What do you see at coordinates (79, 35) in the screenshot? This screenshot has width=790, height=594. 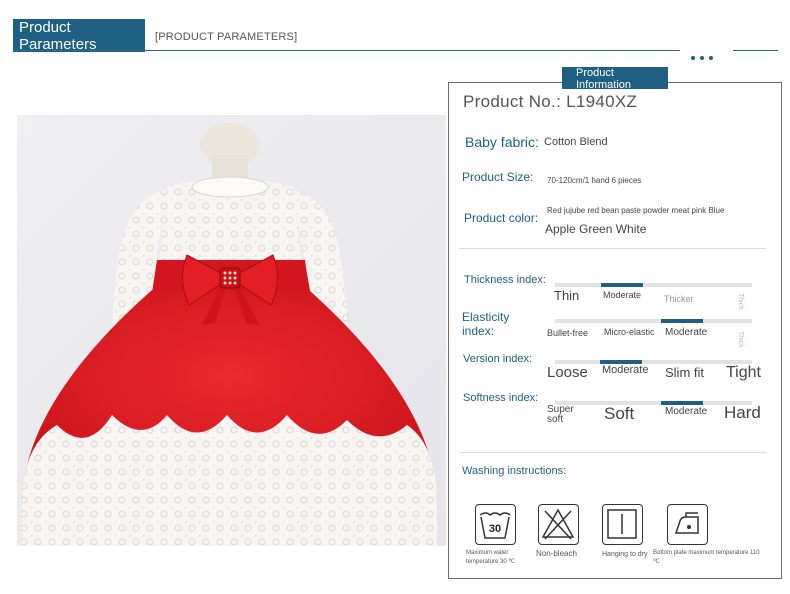 I see `section-title-tab: Product Parameters` at bounding box center [79, 35].